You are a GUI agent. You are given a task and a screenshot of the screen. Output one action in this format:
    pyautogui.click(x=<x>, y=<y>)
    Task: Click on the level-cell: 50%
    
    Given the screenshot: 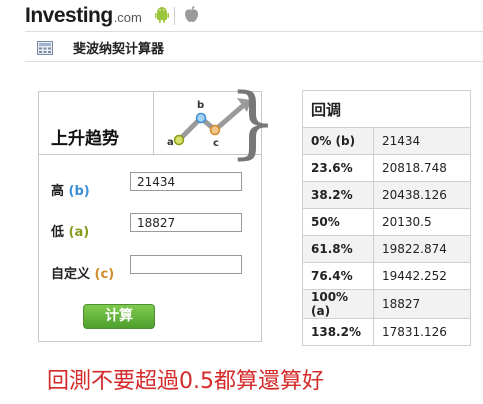 What is the action you would take?
    pyautogui.click(x=338, y=222)
    